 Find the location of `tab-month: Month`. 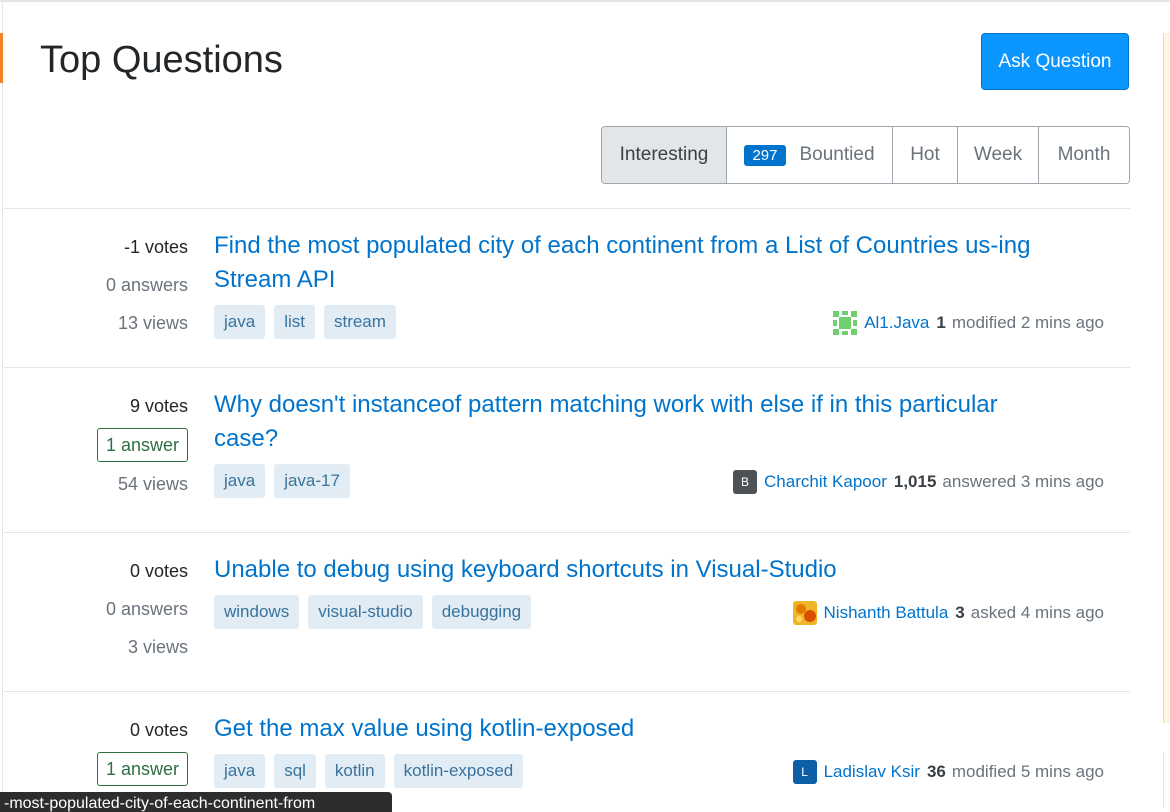

tab-month: Month is located at coordinates (1084, 155).